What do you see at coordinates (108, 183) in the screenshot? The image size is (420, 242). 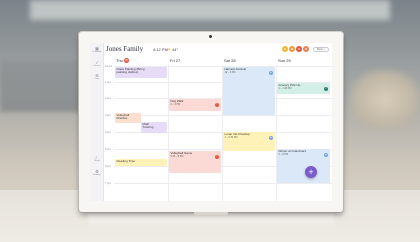 I see `hour-label: 7 pm` at bounding box center [108, 183].